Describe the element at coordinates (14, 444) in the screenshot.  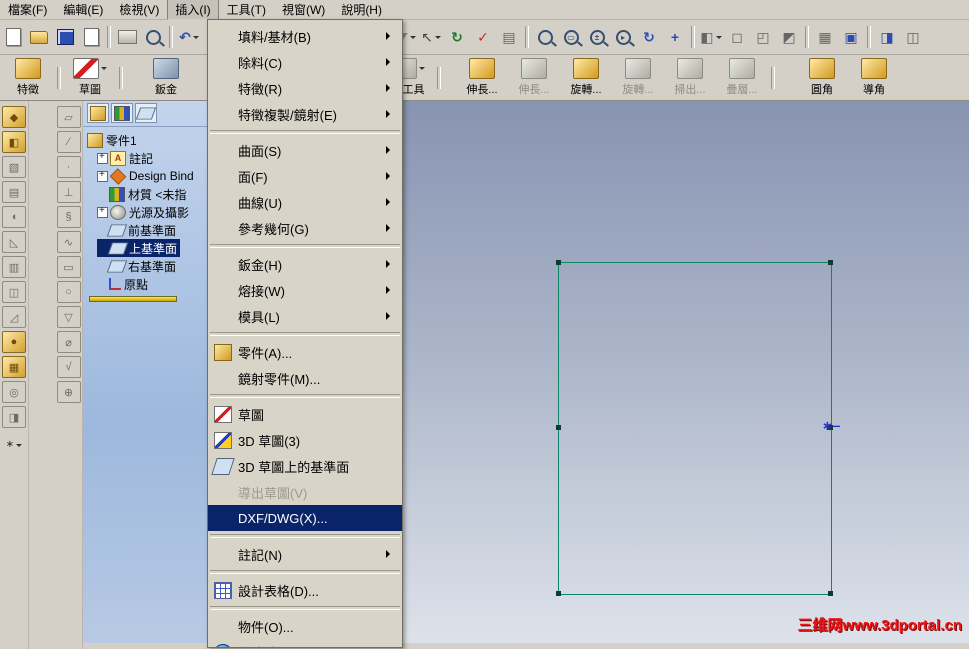
I see `toolbar-flyout-button: ∗` at that location.